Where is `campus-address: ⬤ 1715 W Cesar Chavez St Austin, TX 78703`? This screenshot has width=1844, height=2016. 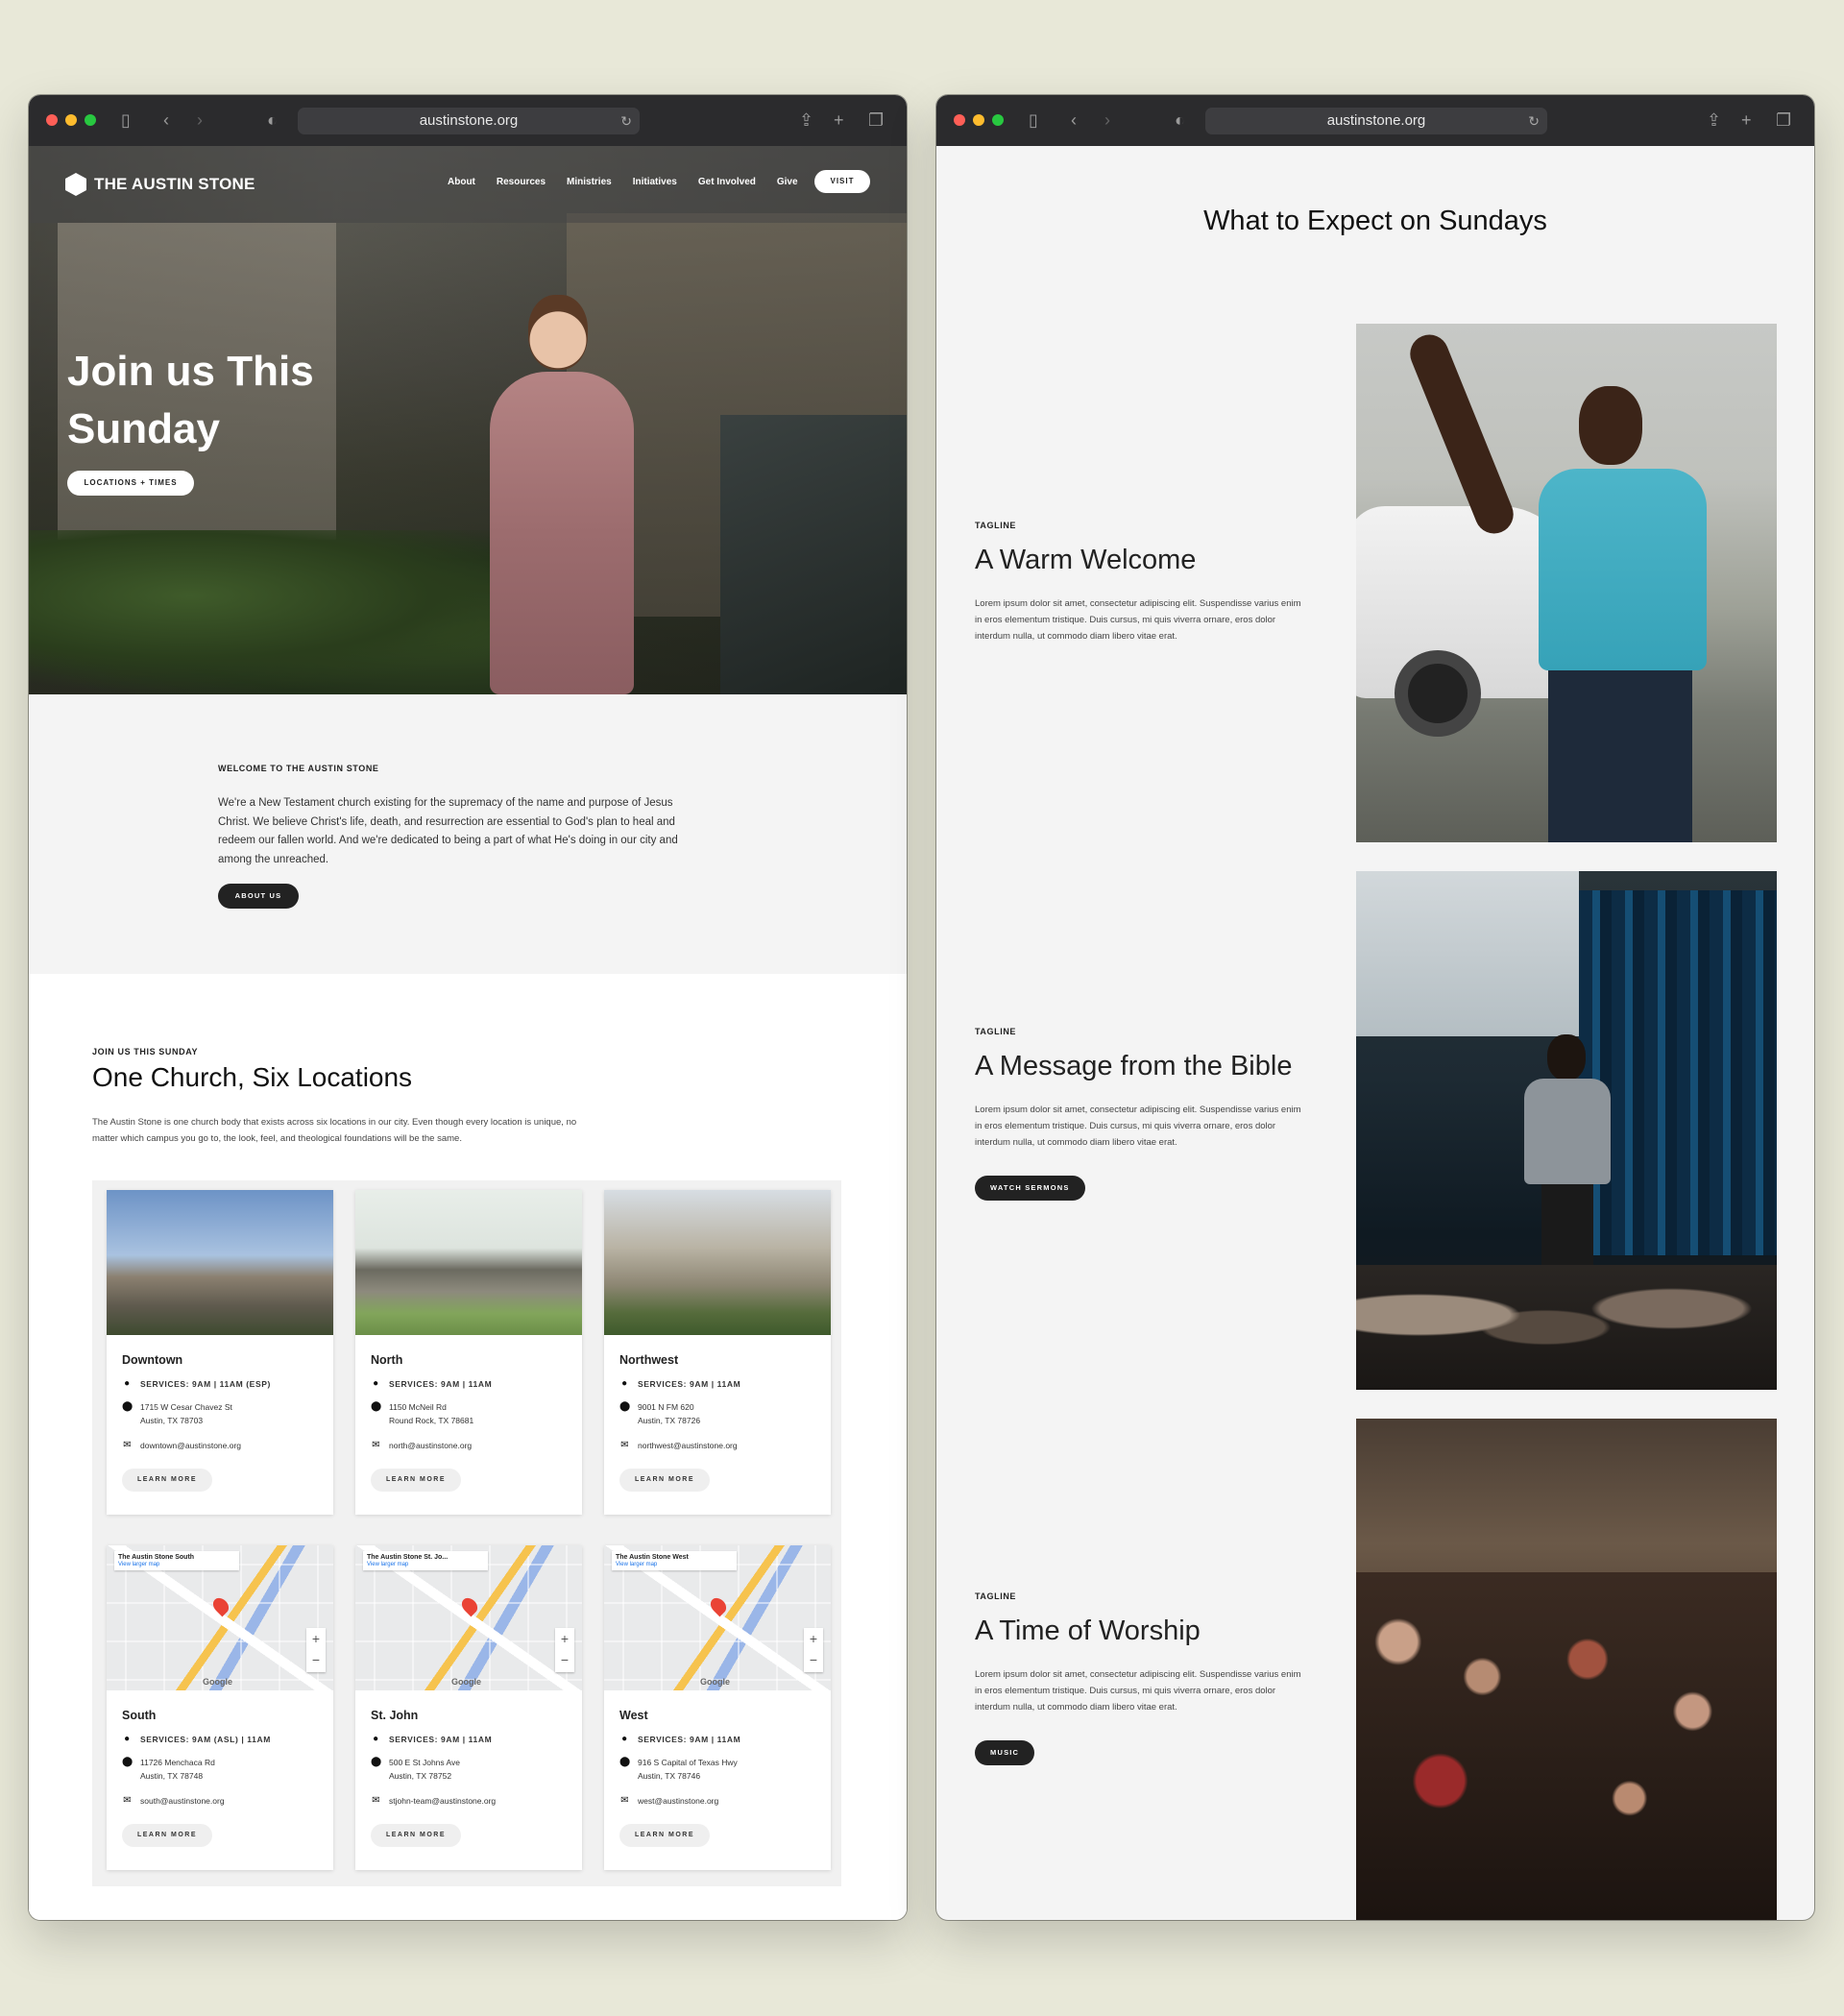
campus-address: ⬤ 1715 W Cesar Chavez St Austin, TX 78703 is located at coordinates (177, 1413).